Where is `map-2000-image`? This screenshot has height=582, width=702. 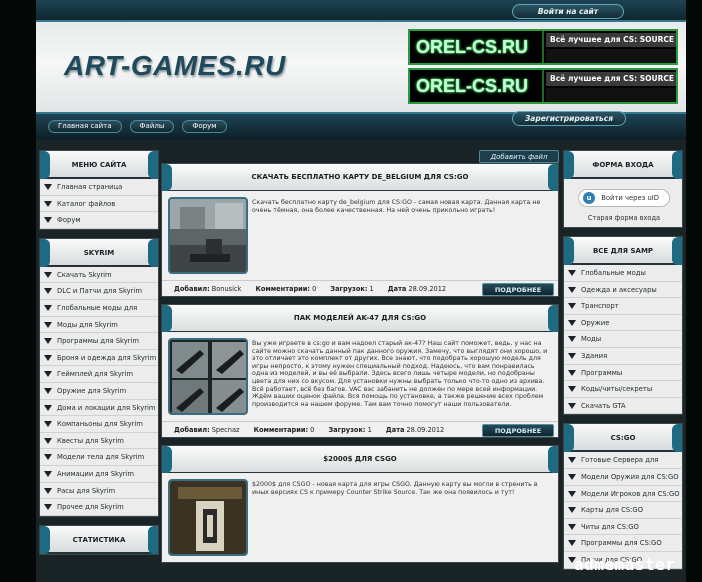
map-2000-image is located at coordinates (208, 517).